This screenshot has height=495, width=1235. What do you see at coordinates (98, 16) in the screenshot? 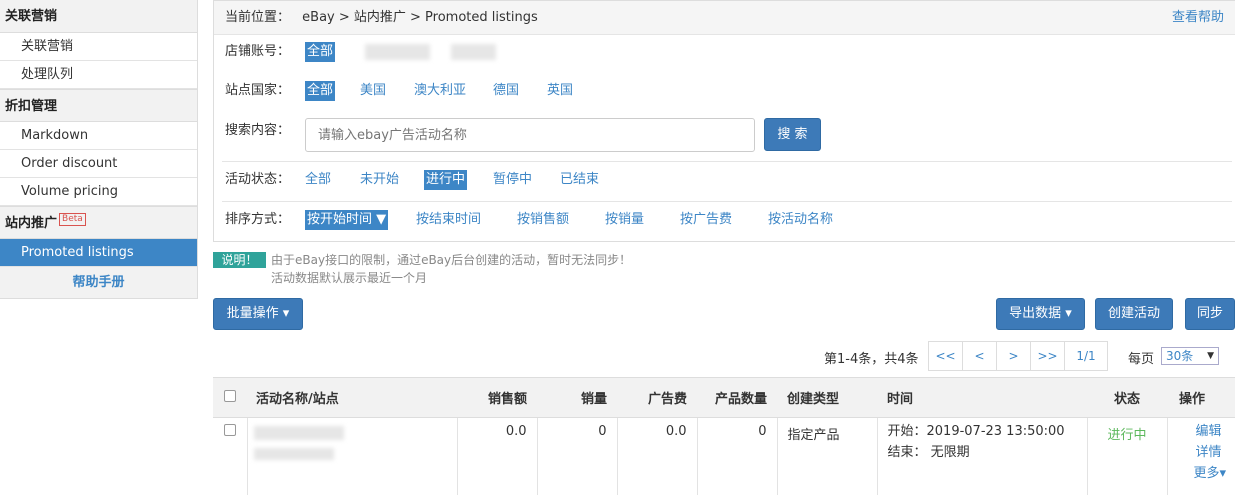
I see `sidebar-section-related-marketing: 关联营销` at bounding box center [98, 16].